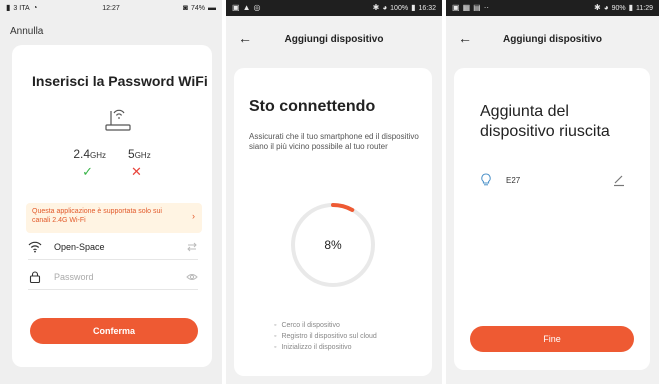  What do you see at coordinates (112, 154) in the screenshot?
I see `band-list: 2.4GHz 5GHz` at bounding box center [112, 154].